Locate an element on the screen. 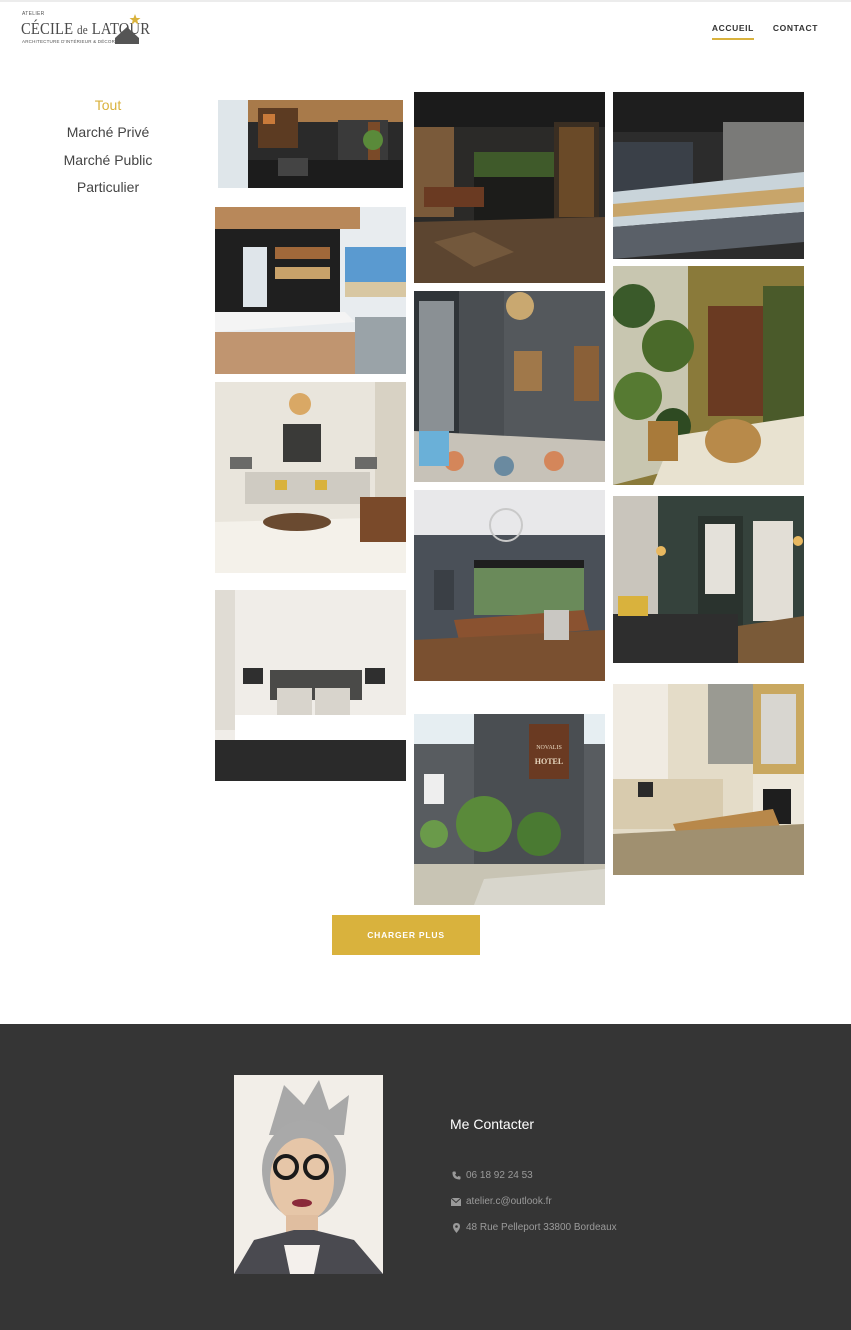 This screenshot has width=851, height=1330. contact-phone: 06 18 92 24 53 is located at coordinates (491, 1175).